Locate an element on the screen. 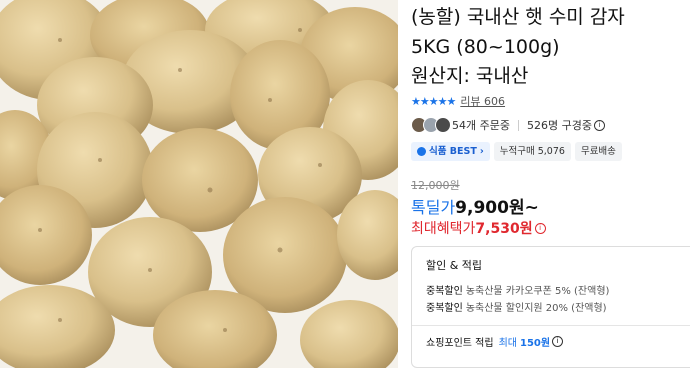  tag-label: 무료배송 is located at coordinates (598, 151).